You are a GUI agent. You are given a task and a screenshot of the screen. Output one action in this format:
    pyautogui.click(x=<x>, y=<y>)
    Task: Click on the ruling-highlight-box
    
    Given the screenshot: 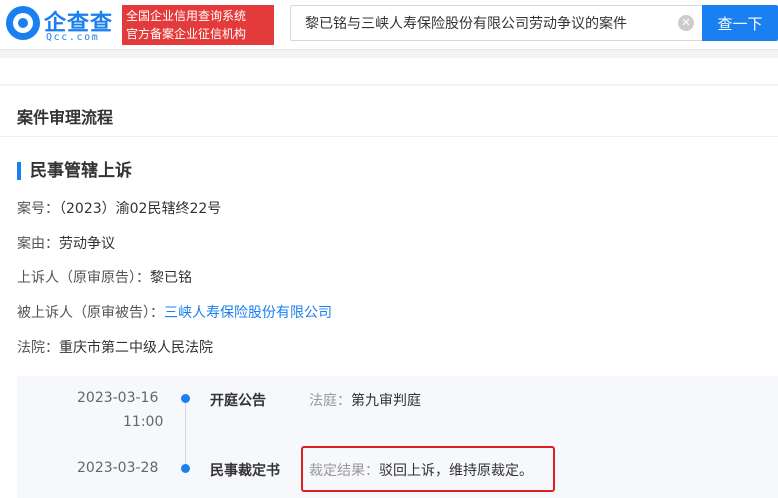 What is the action you would take?
    pyautogui.click(x=428, y=469)
    